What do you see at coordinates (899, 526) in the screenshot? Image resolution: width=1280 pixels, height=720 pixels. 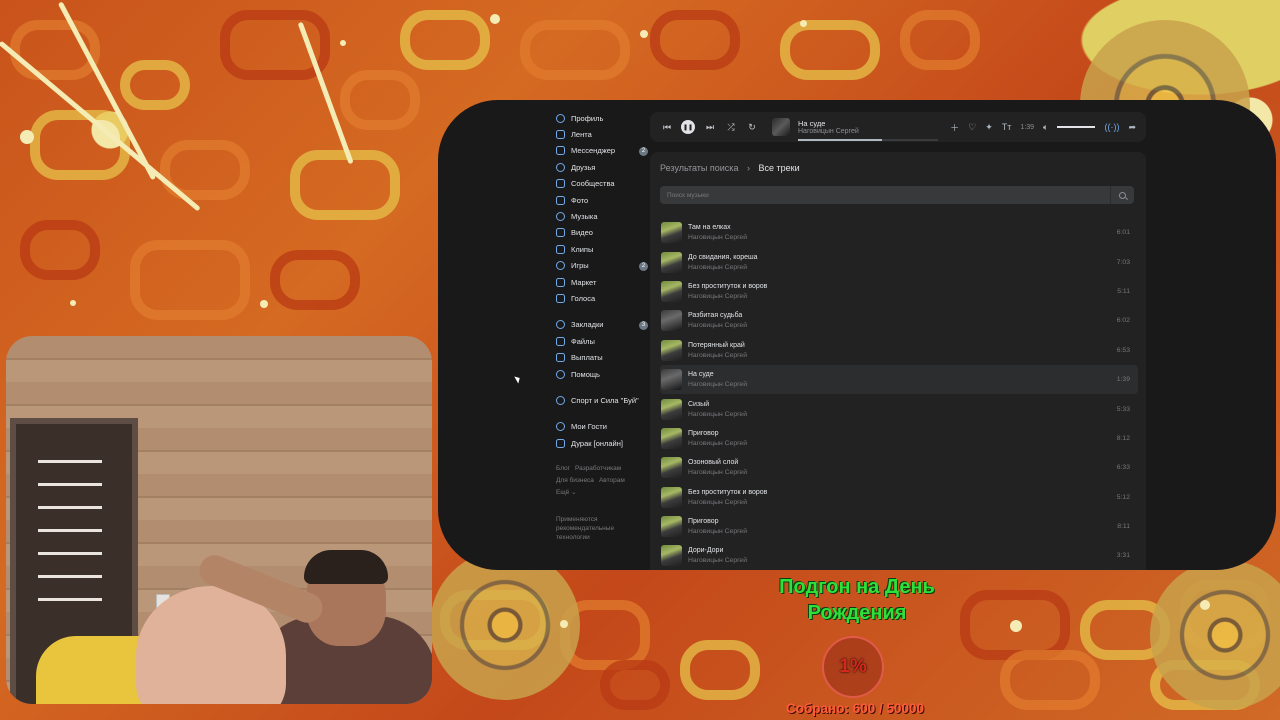 I see `track-row: Приговор Наговицын Сергей 8:11` at bounding box center [899, 526].